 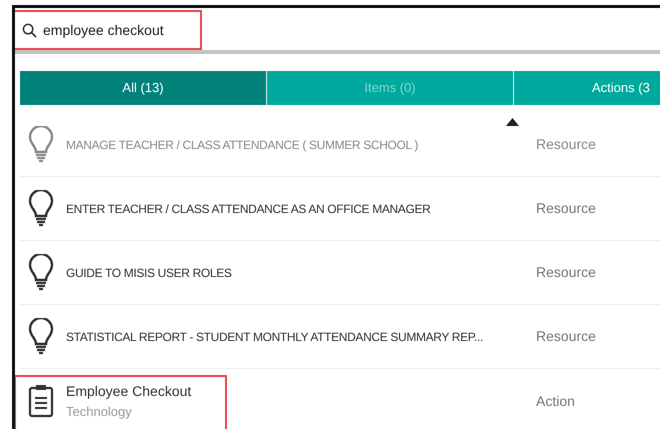 What do you see at coordinates (249, 209) in the screenshot?
I see `result-title: ENTER TEACHER / CLASS ATTENDANCE AS AN OFFICE MANAGER` at bounding box center [249, 209].